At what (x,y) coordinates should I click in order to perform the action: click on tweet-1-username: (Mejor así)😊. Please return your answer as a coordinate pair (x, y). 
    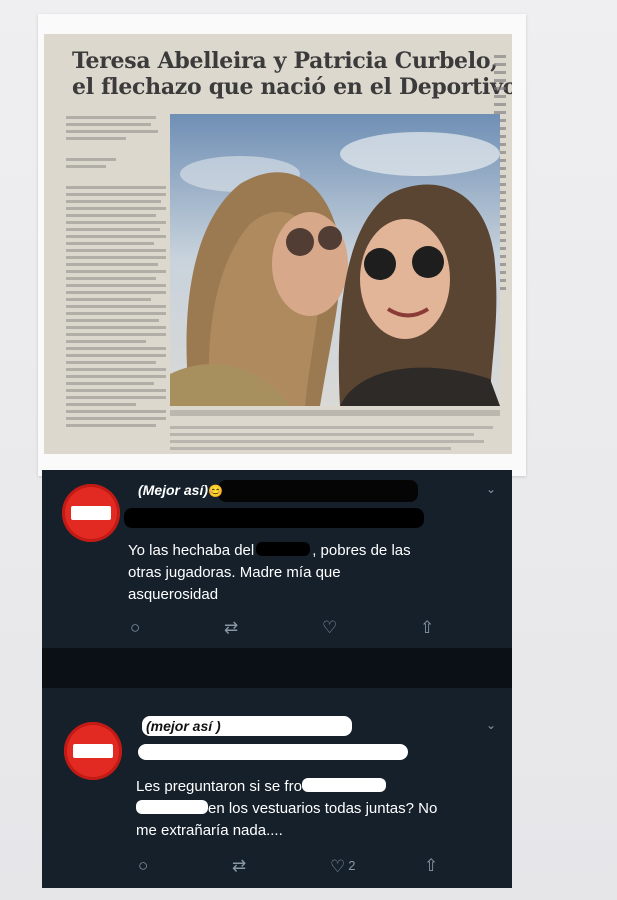
    Looking at the image, I should click on (180, 490).